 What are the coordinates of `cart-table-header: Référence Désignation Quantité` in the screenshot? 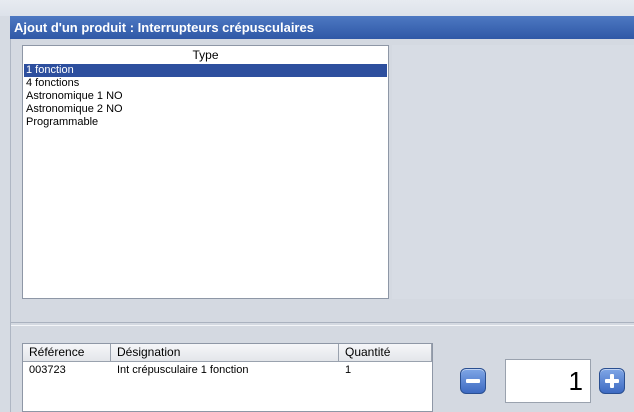 It's located at (227, 353).